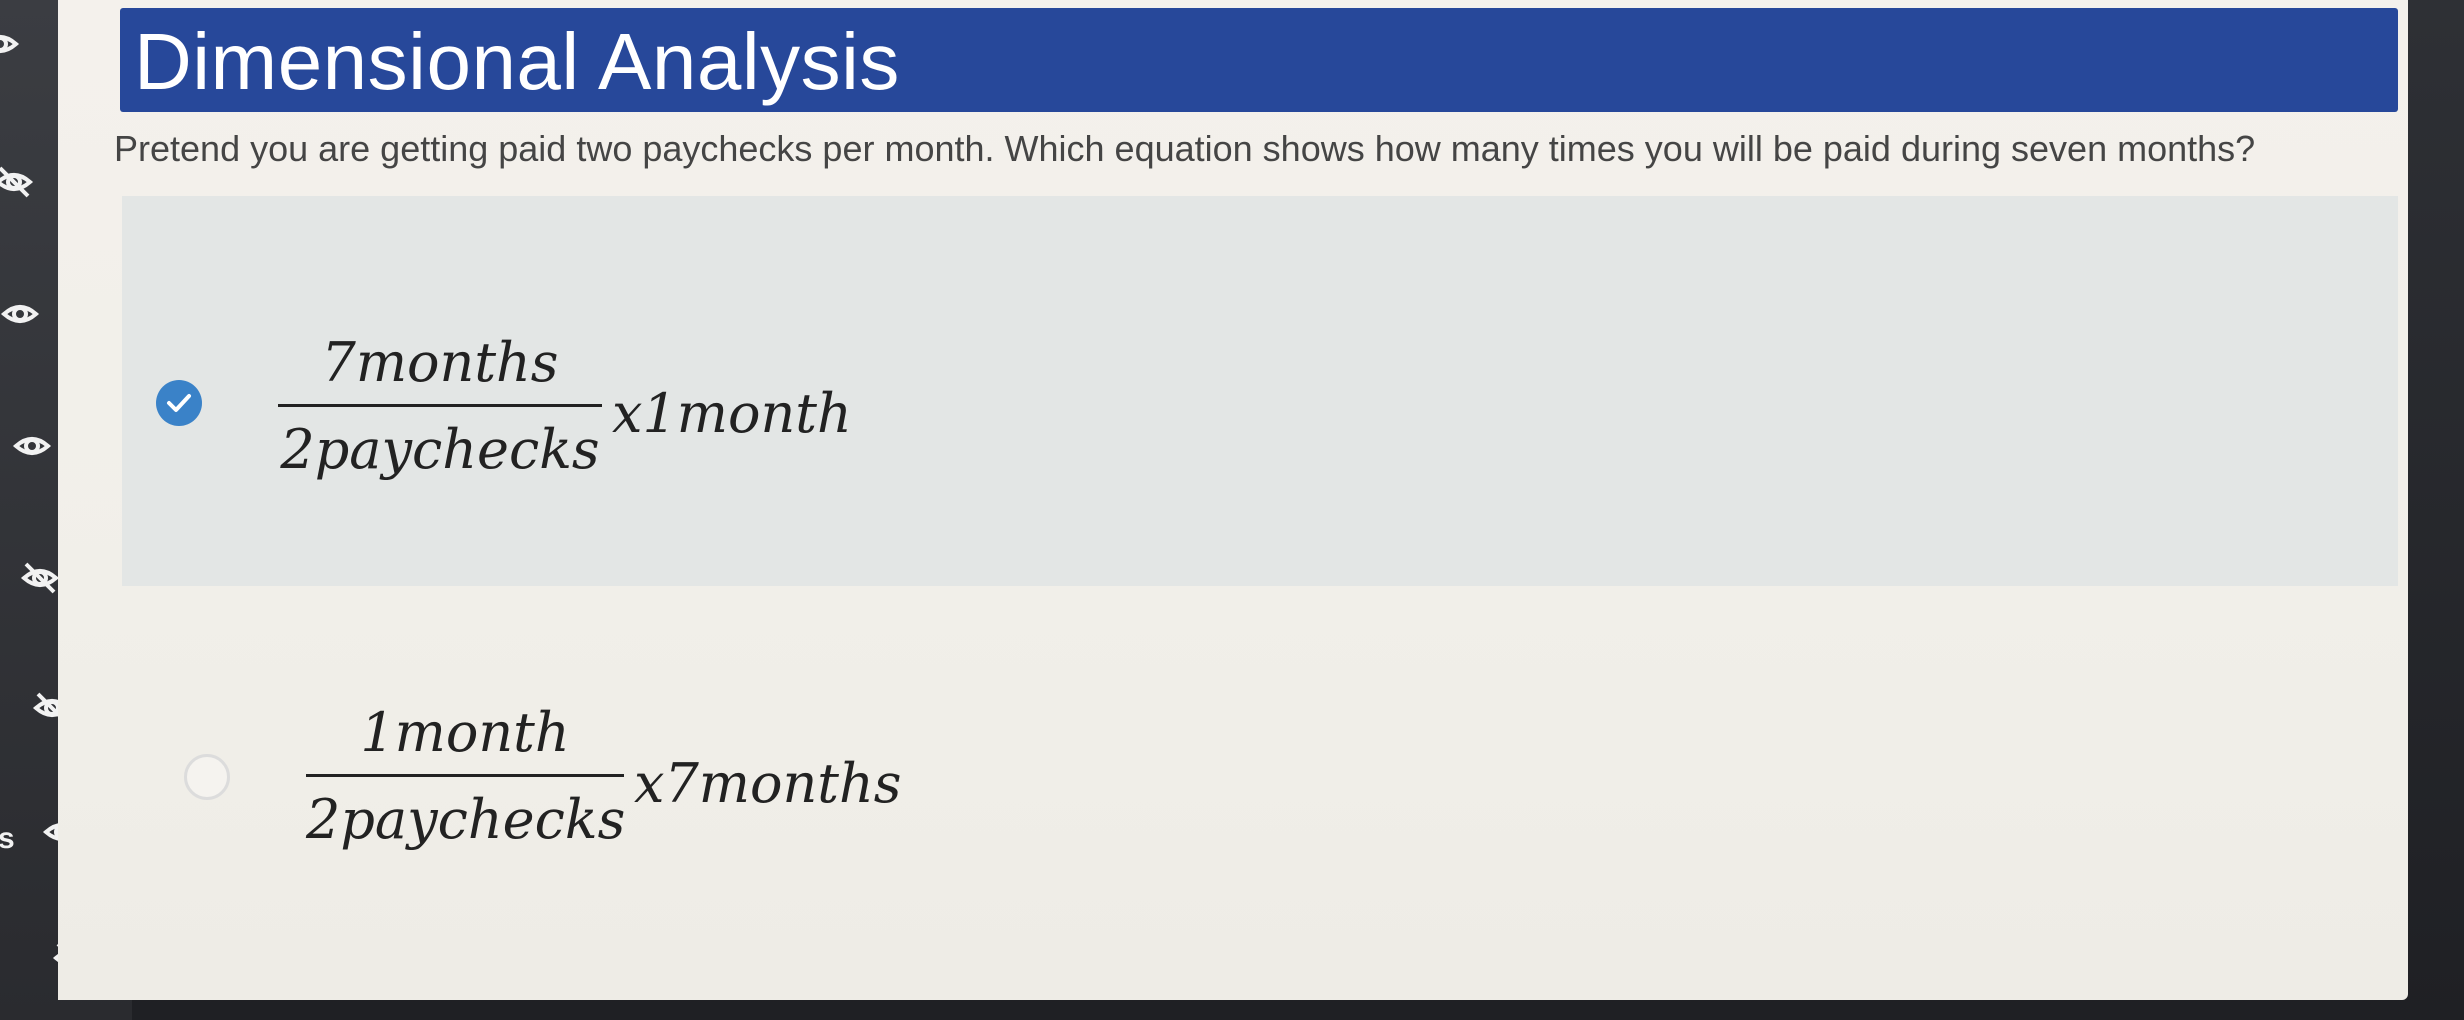 This screenshot has width=2464, height=1020. What do you see at coordinates (465, 732) in the screenshot?
I see `choice-2-numerator: 1month` at bounding box center [465, 732].